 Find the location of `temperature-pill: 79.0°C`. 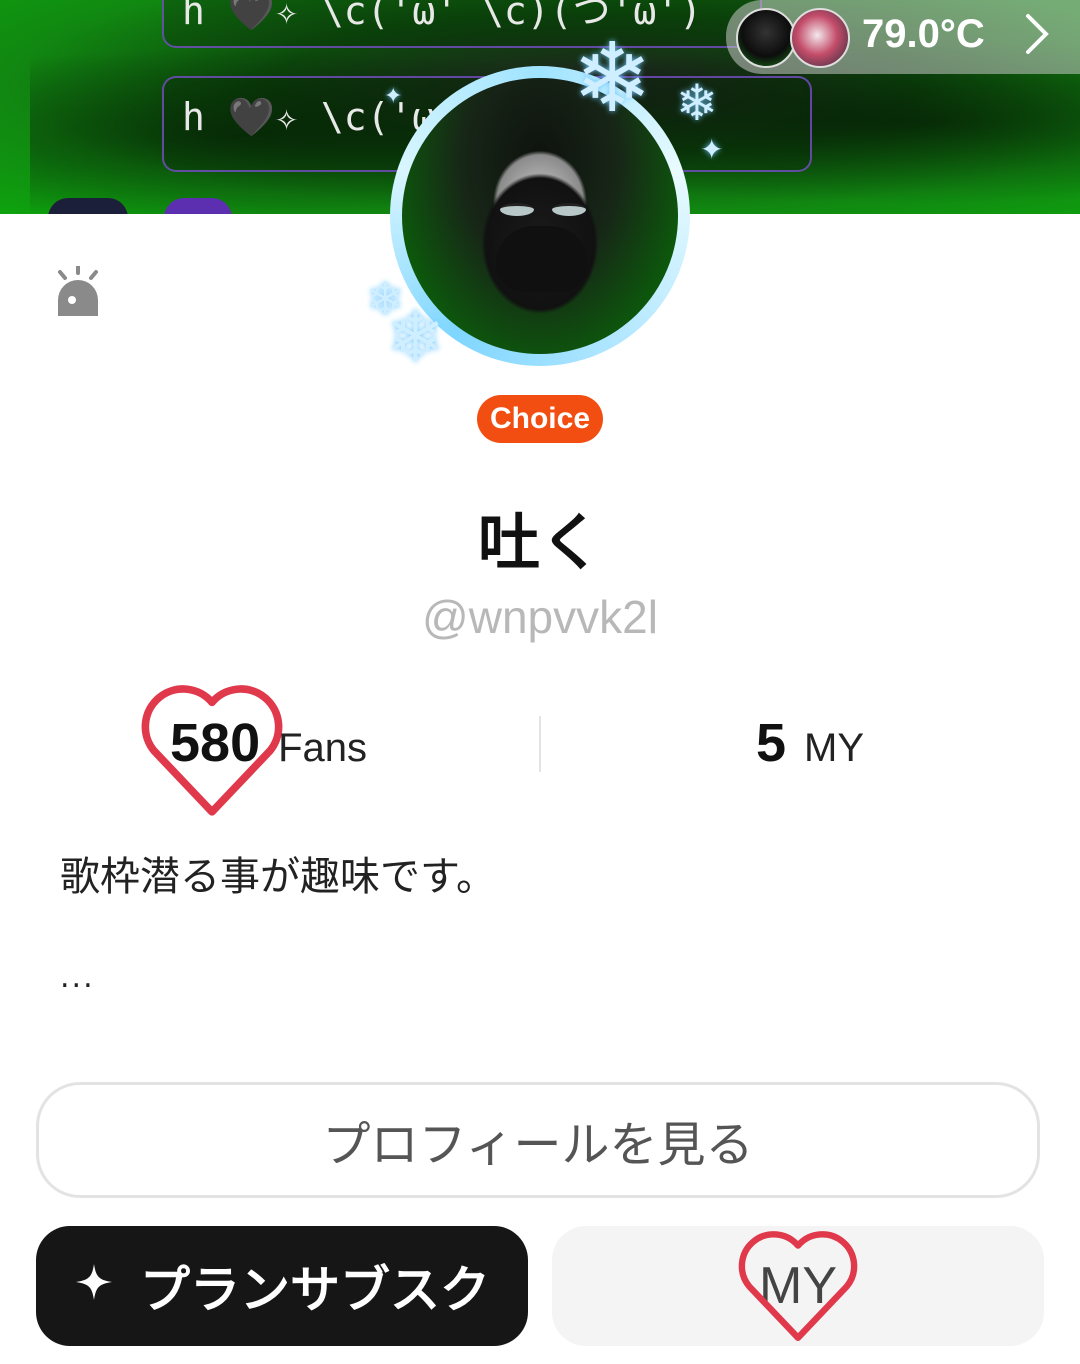

temperature-pill: 79.0°C is located at coordinates (903, 37).